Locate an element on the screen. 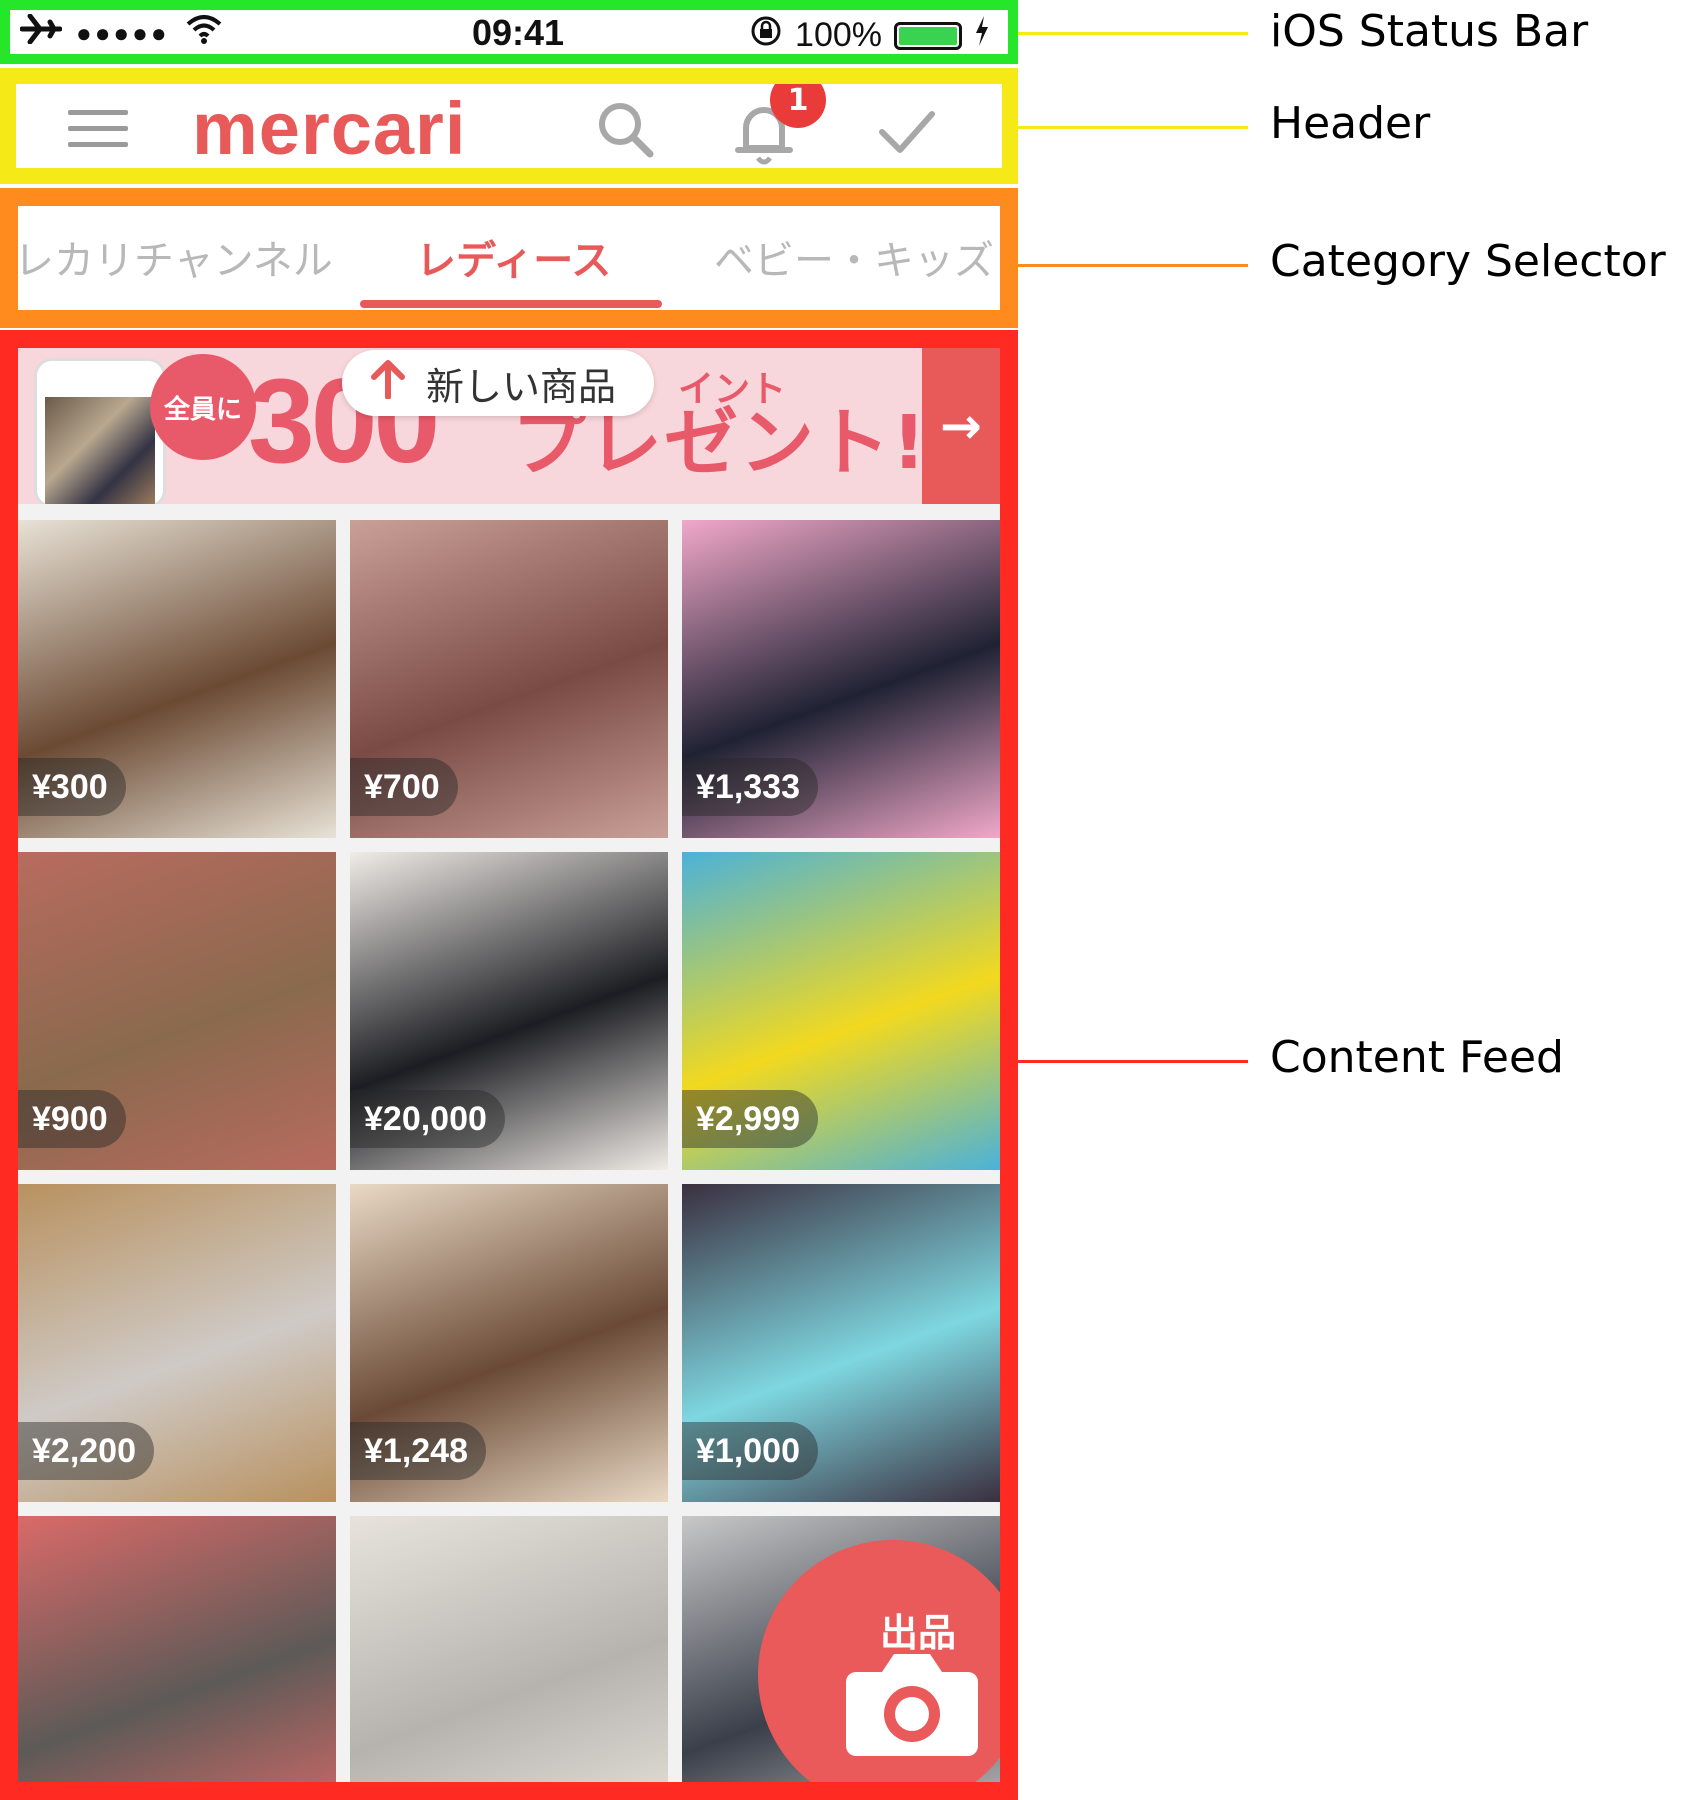 This screenshot has width=1700, height=1800. annotation-header: Header is located at coordinates (1350, 123).